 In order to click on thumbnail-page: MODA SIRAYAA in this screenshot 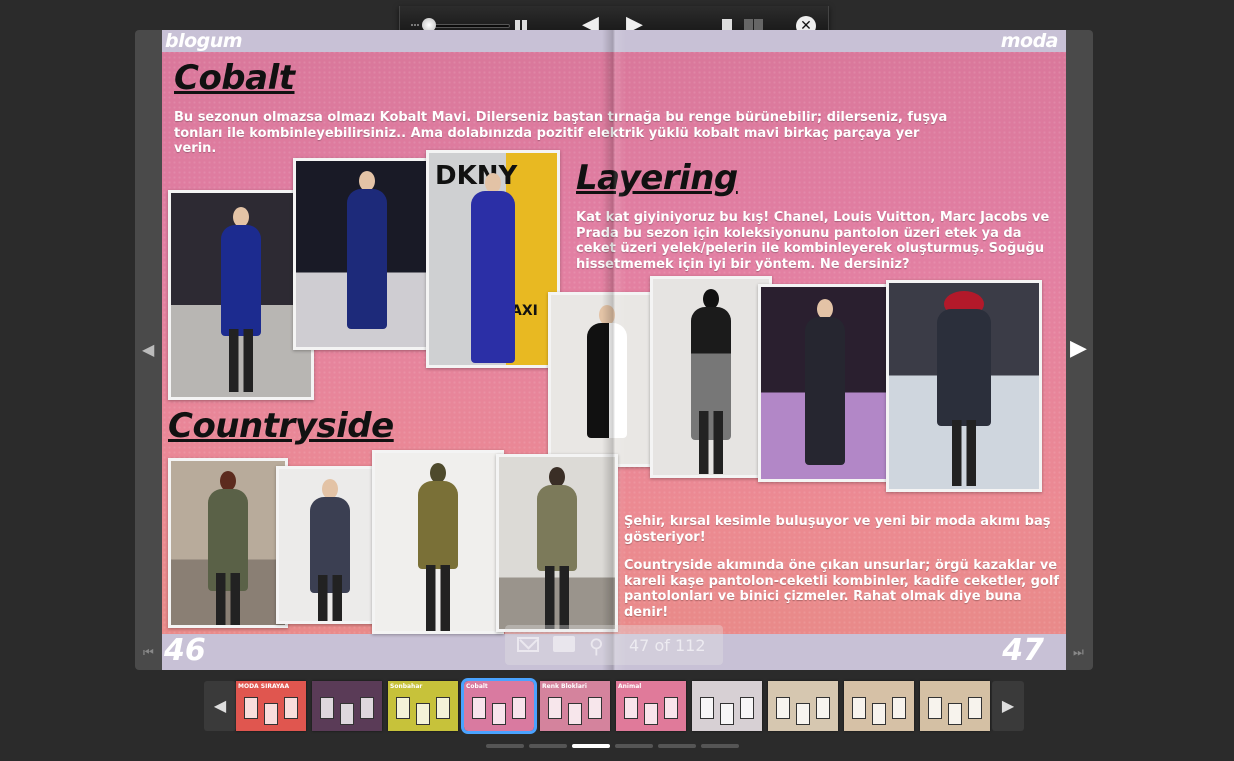, I will do `click(271, 706)`.